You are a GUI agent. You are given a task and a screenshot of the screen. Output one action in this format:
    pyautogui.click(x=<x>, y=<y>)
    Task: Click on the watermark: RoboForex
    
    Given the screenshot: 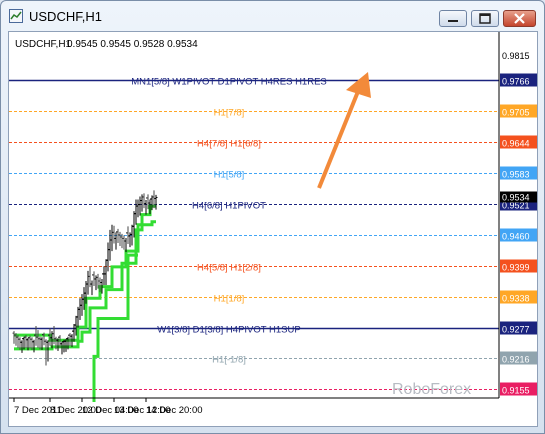 What is the action you would take?
    pyautogui.click(x=431, y=389)
    